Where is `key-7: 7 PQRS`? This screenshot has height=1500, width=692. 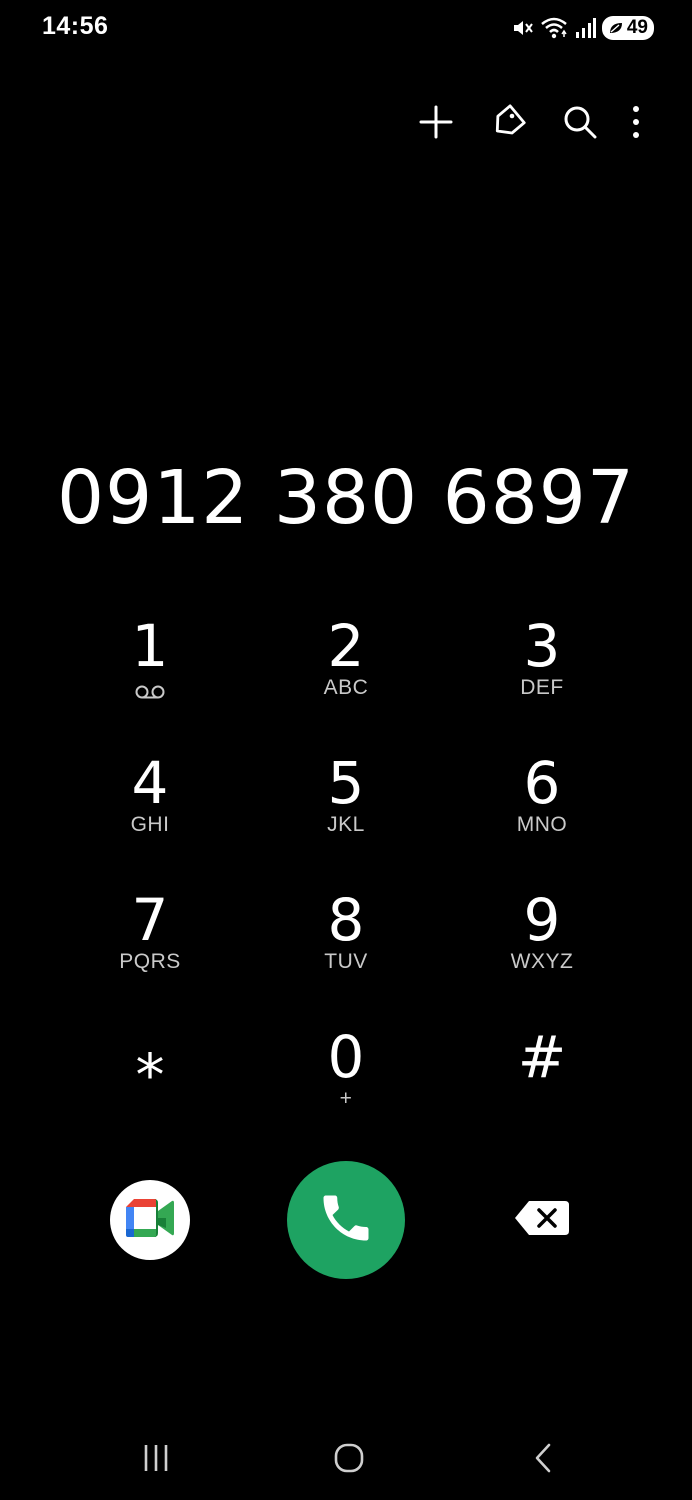
key-7: 7 PQRS is located at coordinates (150, 954).